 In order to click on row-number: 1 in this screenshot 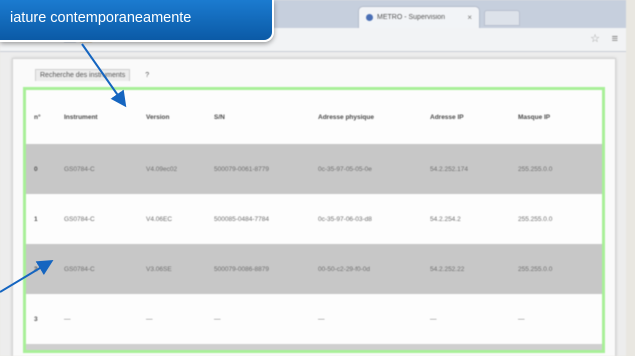, I will do `click(36, 219)`.